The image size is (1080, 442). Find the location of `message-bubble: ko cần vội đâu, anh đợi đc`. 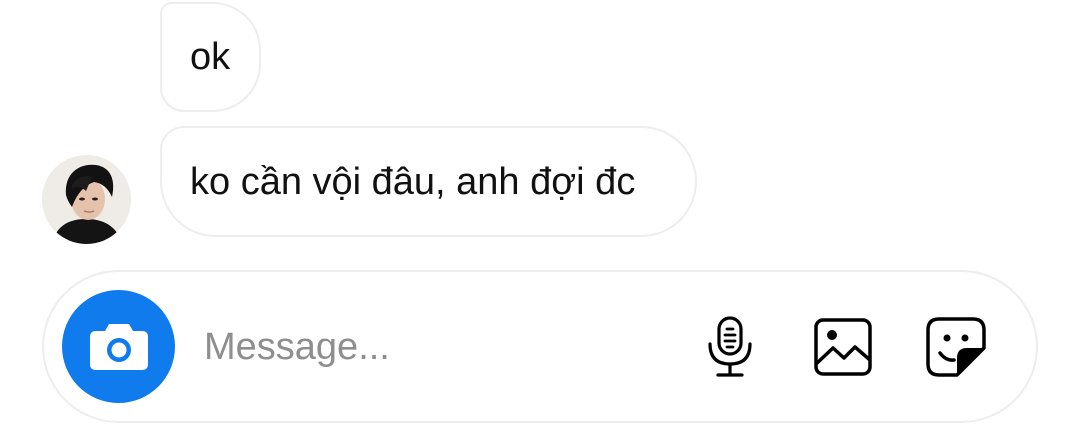

message-bubble: ko cần vội đâu, anh đợi đc is located at coordinates (428, 181).